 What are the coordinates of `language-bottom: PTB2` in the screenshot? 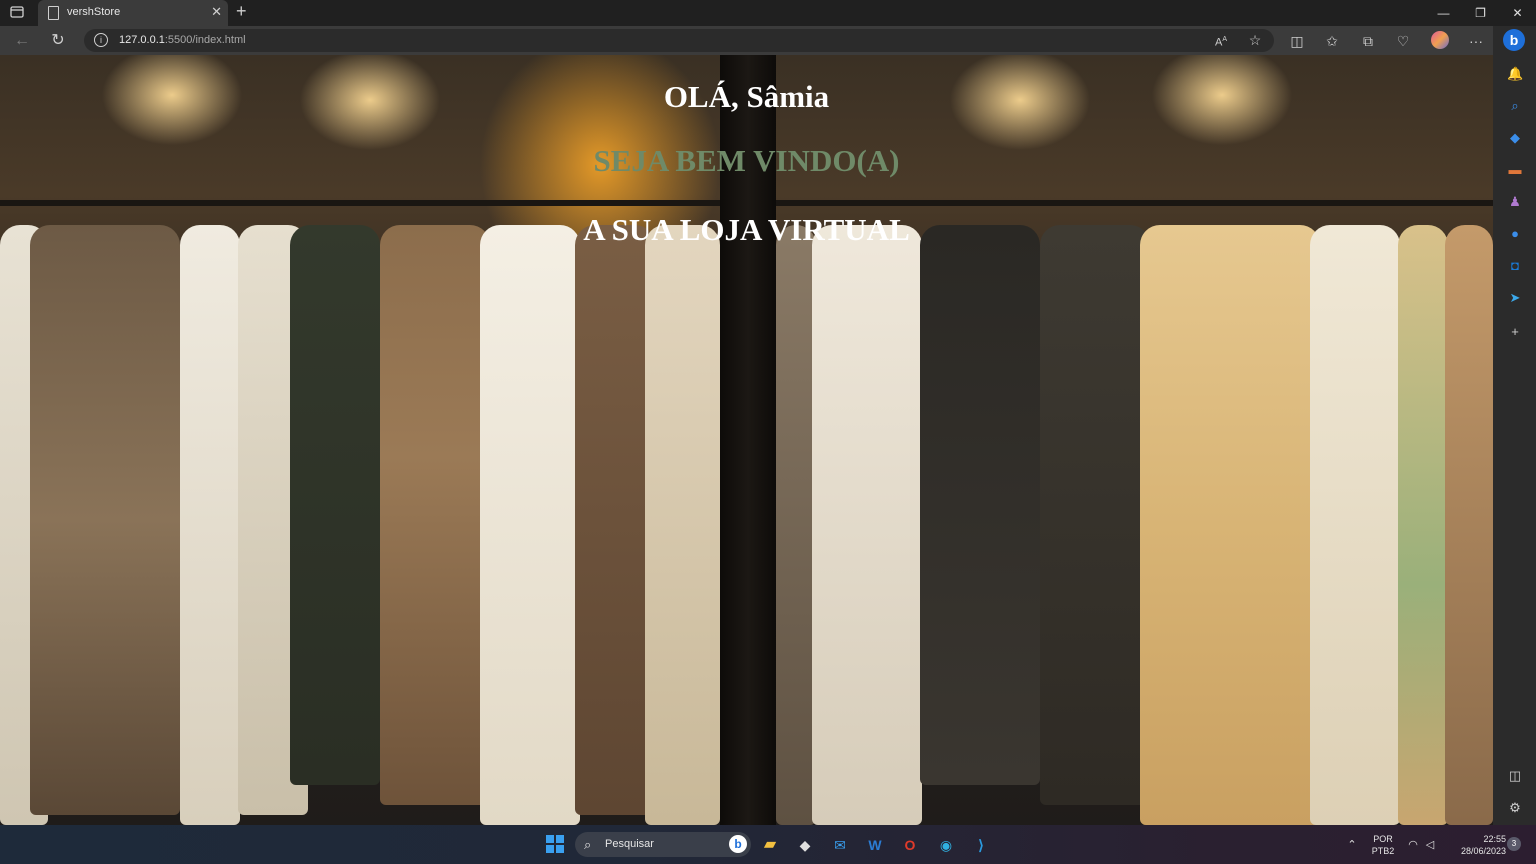 It's located at (1383, 851).